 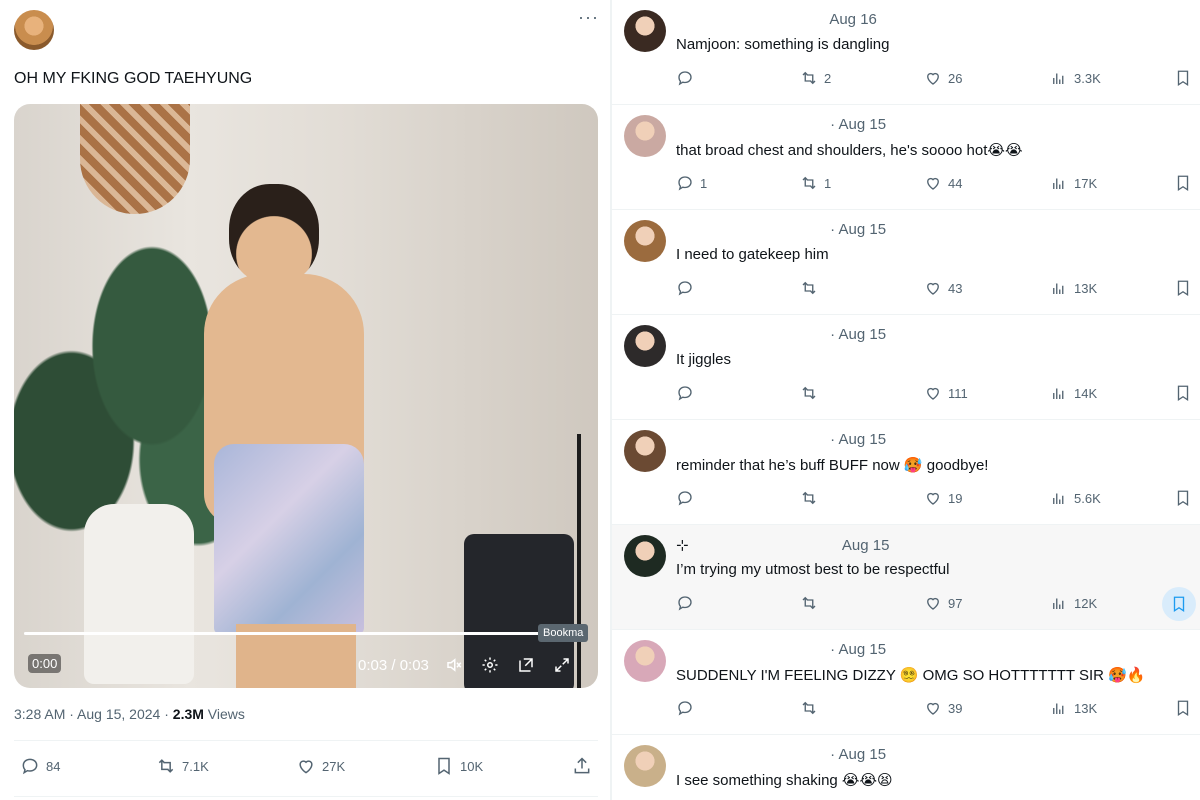 What do you see at coordinates (91, 714) in the screenshot?
I see `tweet-timestamp: 3:28 AM · Aug 15, 2024 ·` at bounding box center [91, 714].